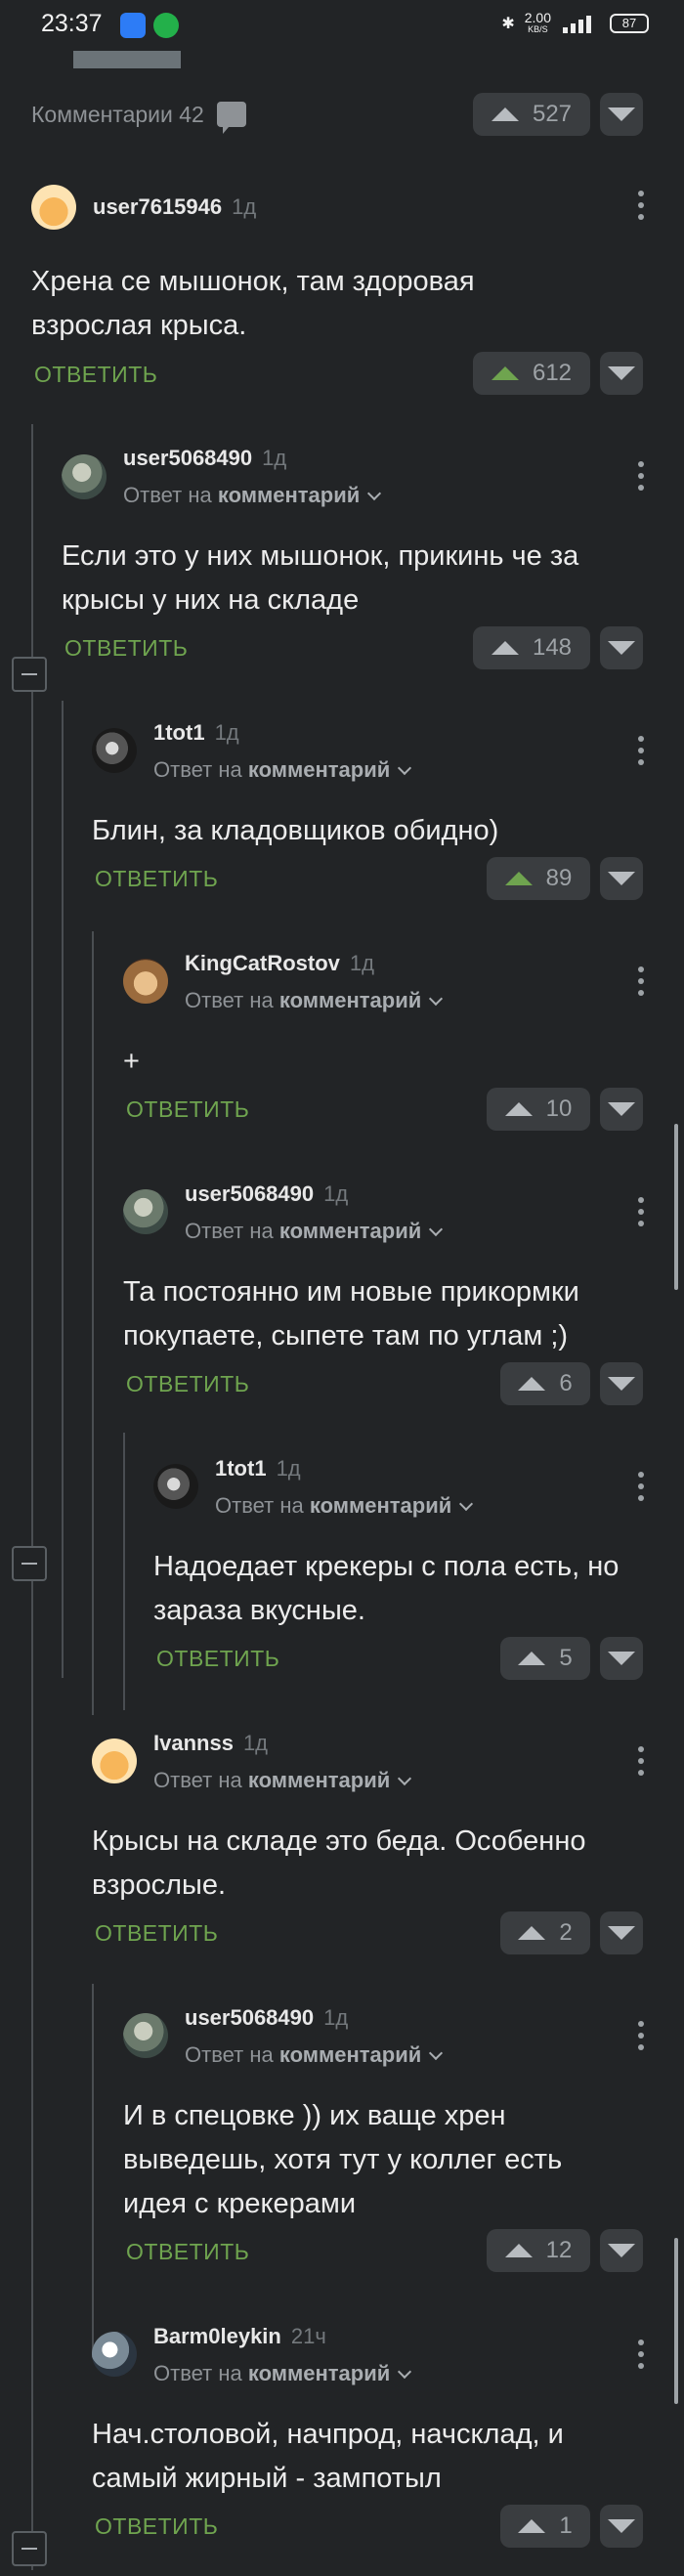  What do you see at coordinates (545, 1933) in the screenshot?
I see `upvote-button: 2` at bounding box center [545, 1933].